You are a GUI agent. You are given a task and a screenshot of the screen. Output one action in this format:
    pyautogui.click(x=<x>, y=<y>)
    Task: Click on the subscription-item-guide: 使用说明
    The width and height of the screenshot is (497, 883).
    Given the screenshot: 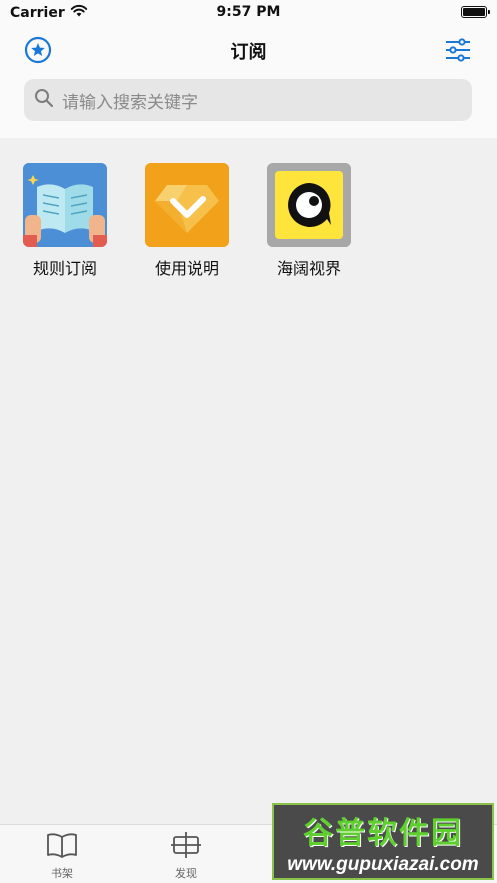 What is the action you would take?
    pyautogui.click(x=187, y=221)
    